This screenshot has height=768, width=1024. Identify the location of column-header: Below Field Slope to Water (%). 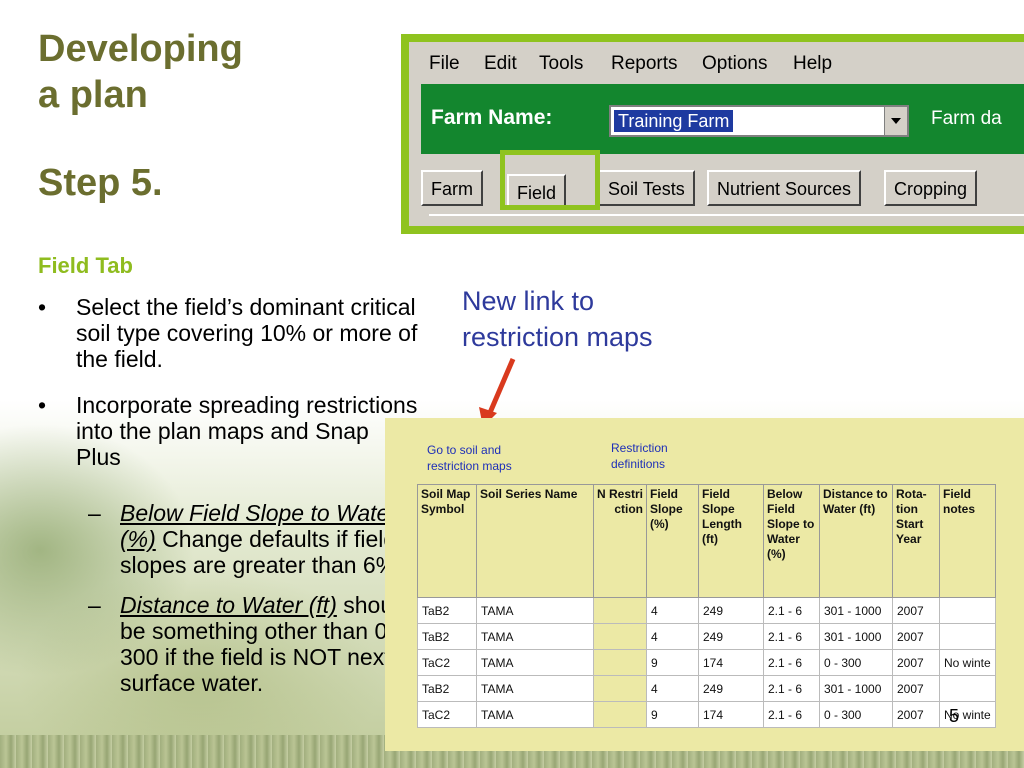
(791, 541).